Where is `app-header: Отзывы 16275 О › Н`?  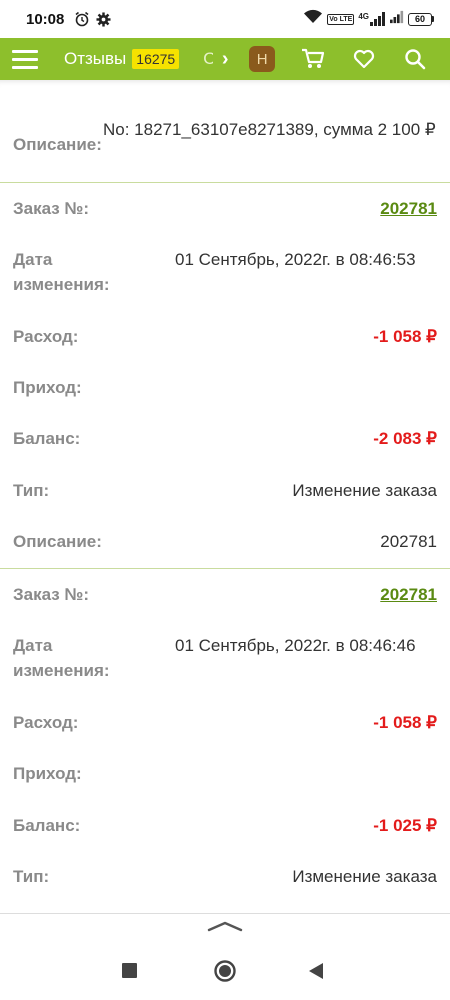 app-header: Отзывы 16275 О › Н is located at coordinates (225, 59).